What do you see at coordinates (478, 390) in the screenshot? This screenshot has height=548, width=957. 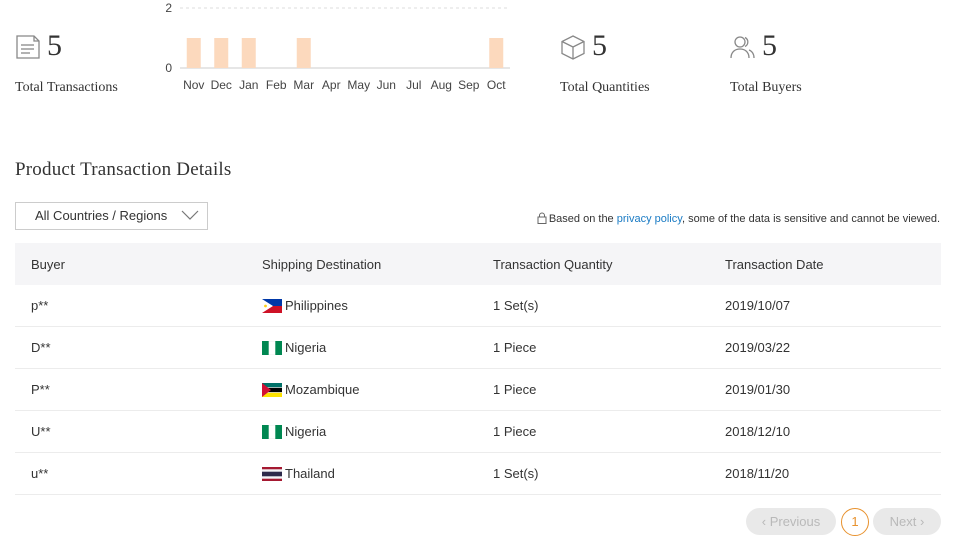 I see `table-row: P** Mozambique 1 Piece 2019/01/30` at bounding box center [478, 390].